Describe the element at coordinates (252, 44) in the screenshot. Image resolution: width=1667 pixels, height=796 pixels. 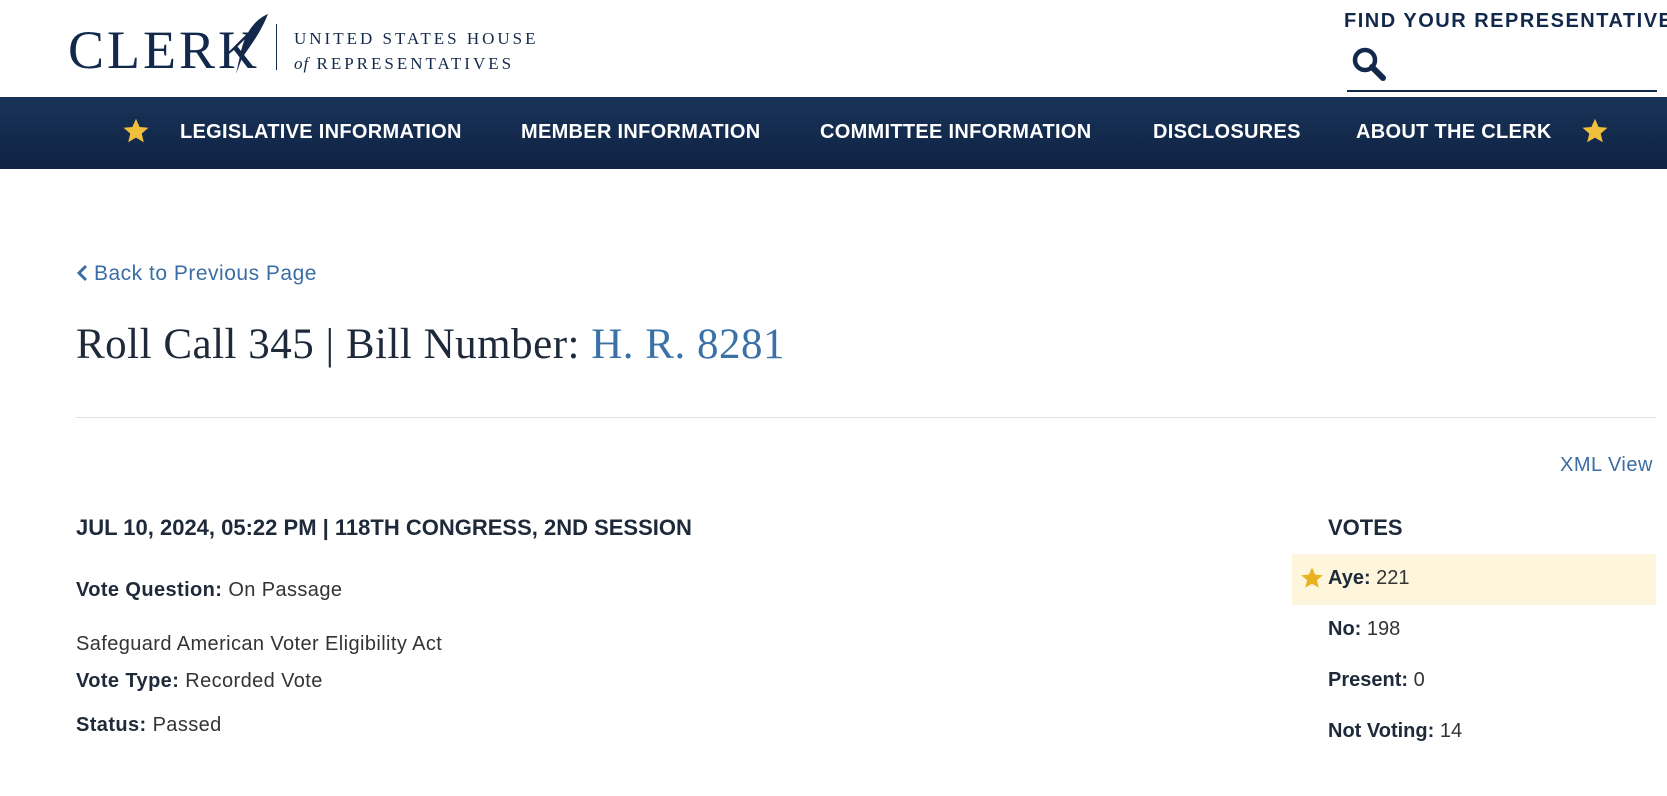
I see `quill-icon` at that location.